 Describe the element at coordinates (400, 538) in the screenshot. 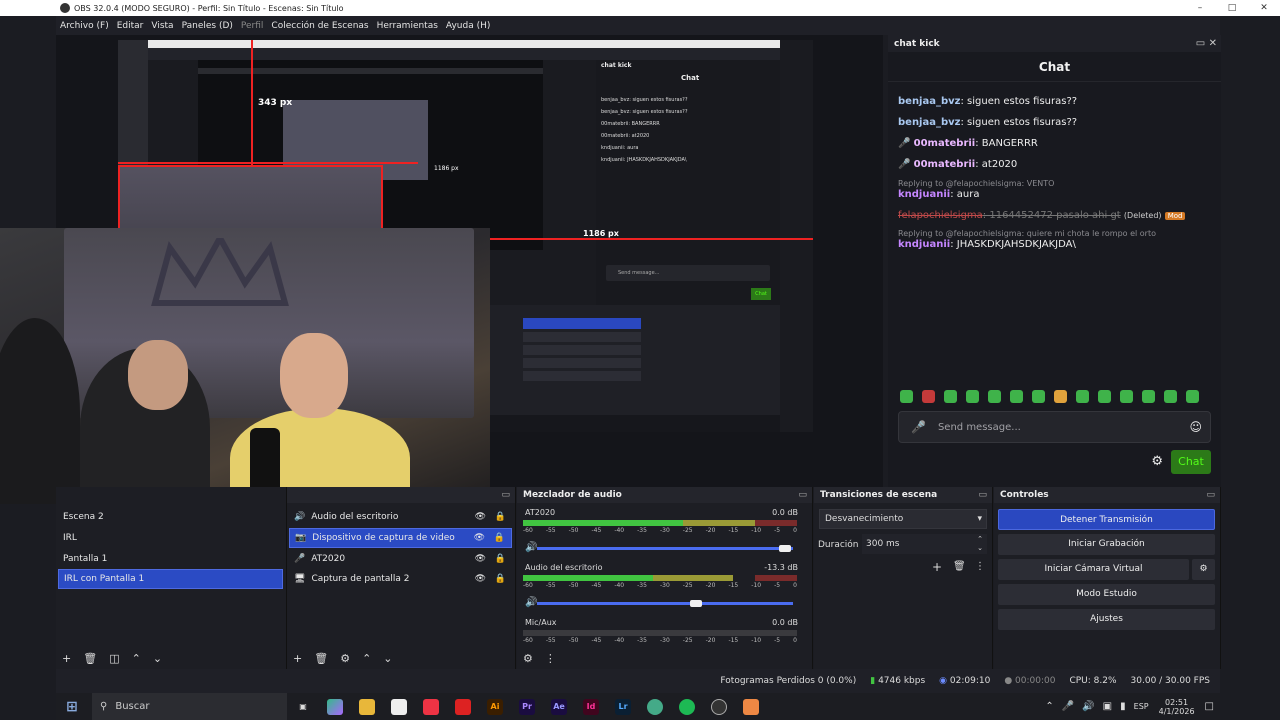

I see `source-item-selected: 📷 Dispositivo de captura de video 👁 🔒` at that location.